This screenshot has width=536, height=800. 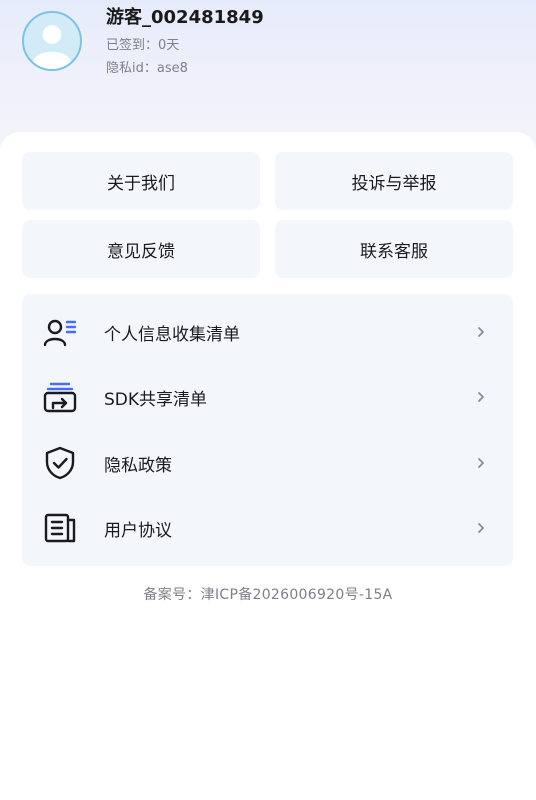 What do you see at coordinates (147, 68) in the screenshot?
I see `privacy-id: 隐私id：ase8` at bounding box center [147, 68].